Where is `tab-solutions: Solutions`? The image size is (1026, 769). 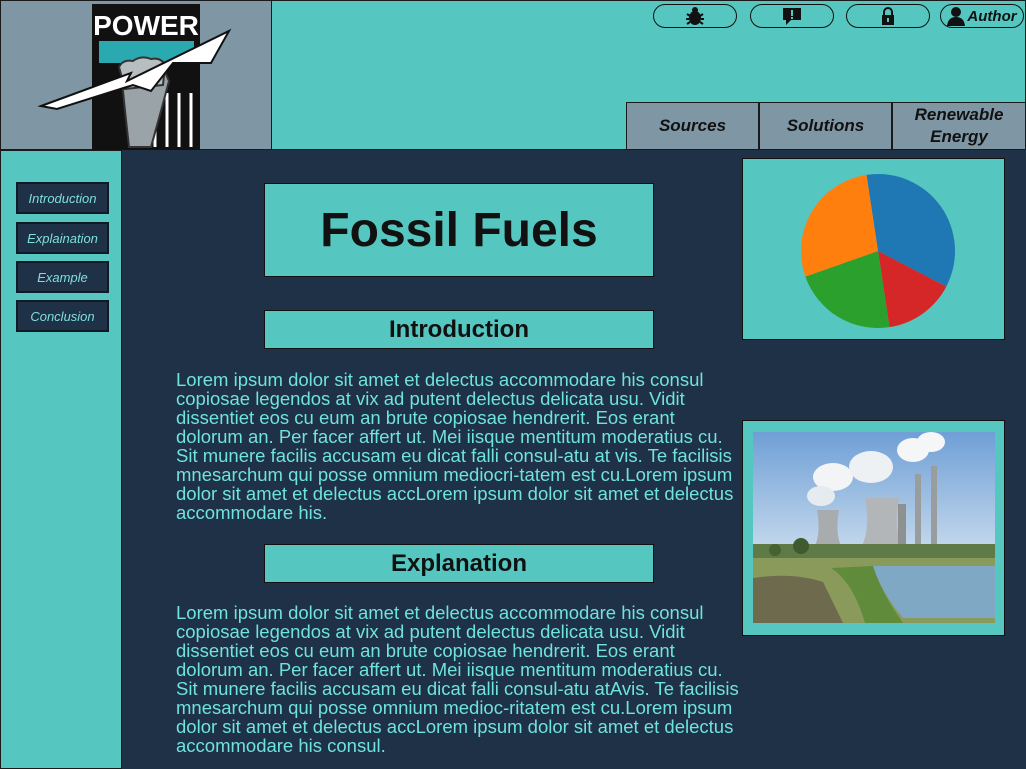
tab-solutions: Solutions is located at coordinates (825, 126).